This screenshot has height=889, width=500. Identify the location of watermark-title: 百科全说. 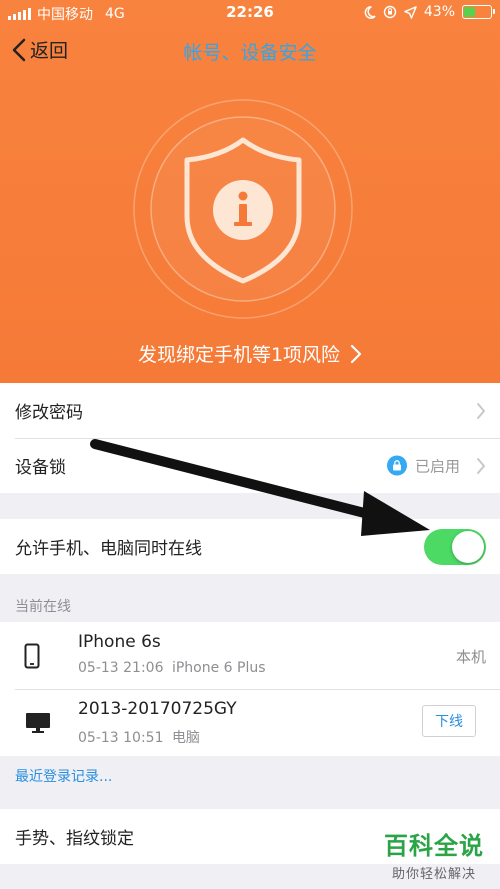
(434, 846).